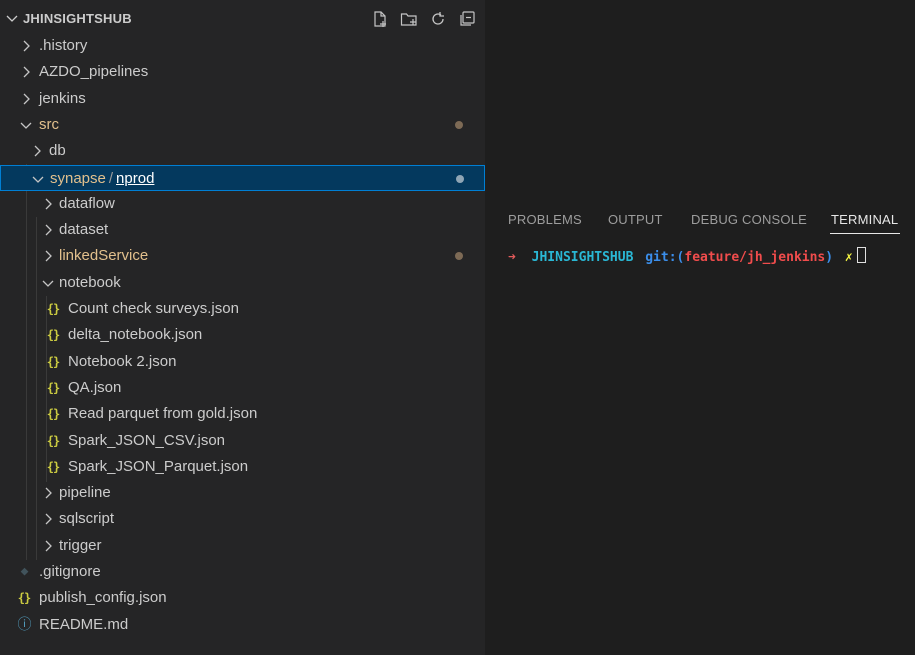 This screenshot has width=915, height=655. I want to click on tree-item-label: dataflow, so click(87, 203).